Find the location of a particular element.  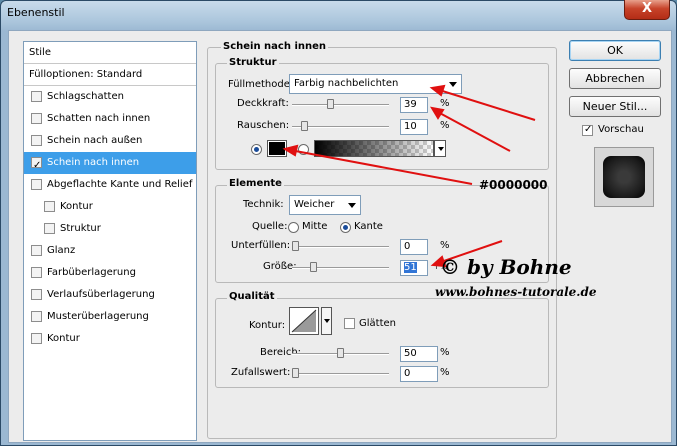

url-annotation: www.bohnes-tutorale.de is located at coordinates (516, 292).